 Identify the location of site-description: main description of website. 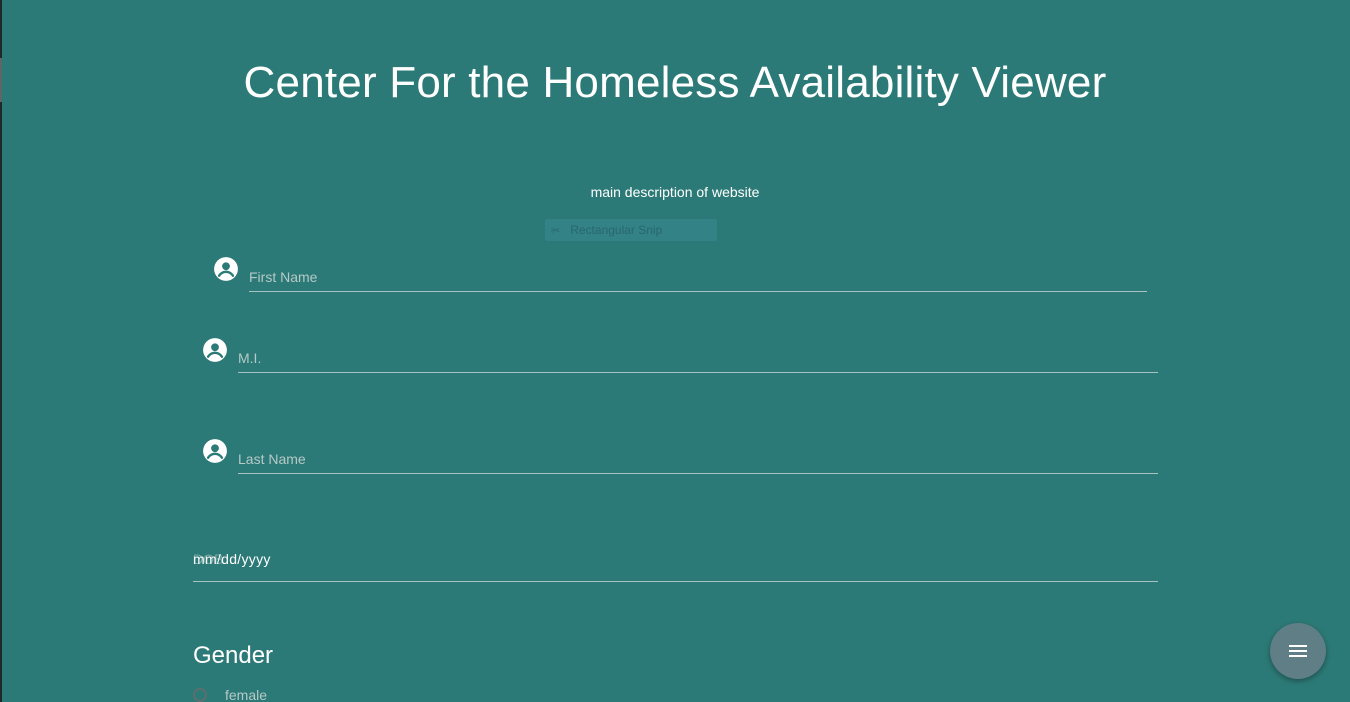
(675, 192).